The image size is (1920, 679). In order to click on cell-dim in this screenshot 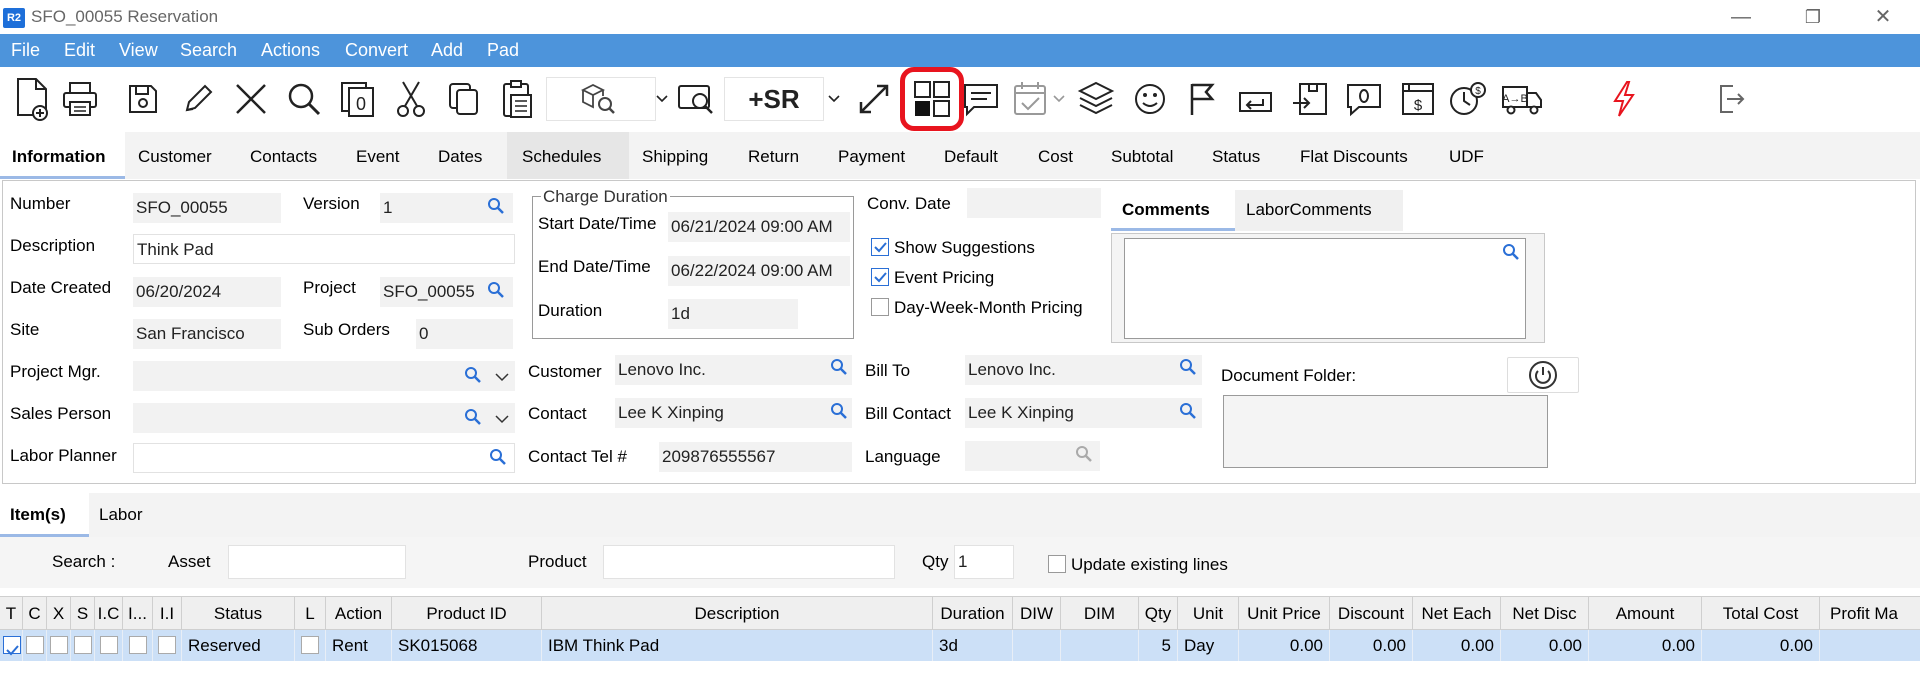, I will do `click(1100, 645)`.